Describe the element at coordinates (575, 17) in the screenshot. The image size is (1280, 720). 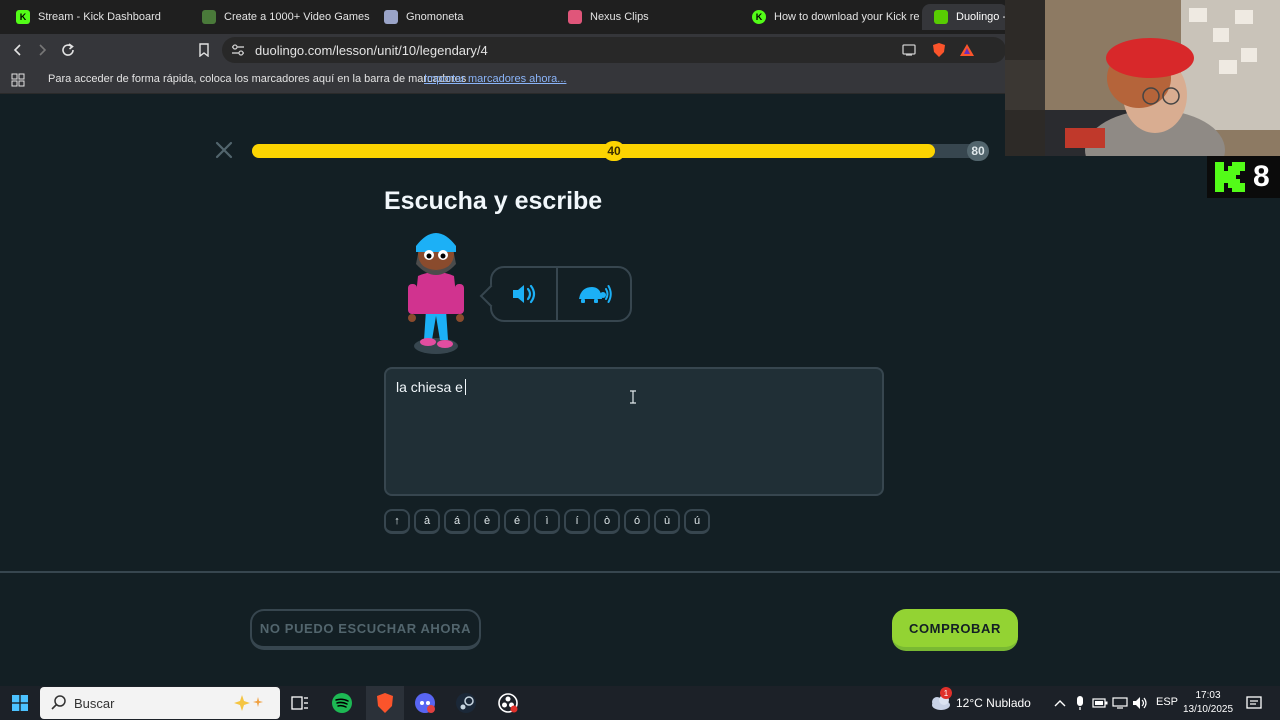
I see `nexus-icon` at that location.